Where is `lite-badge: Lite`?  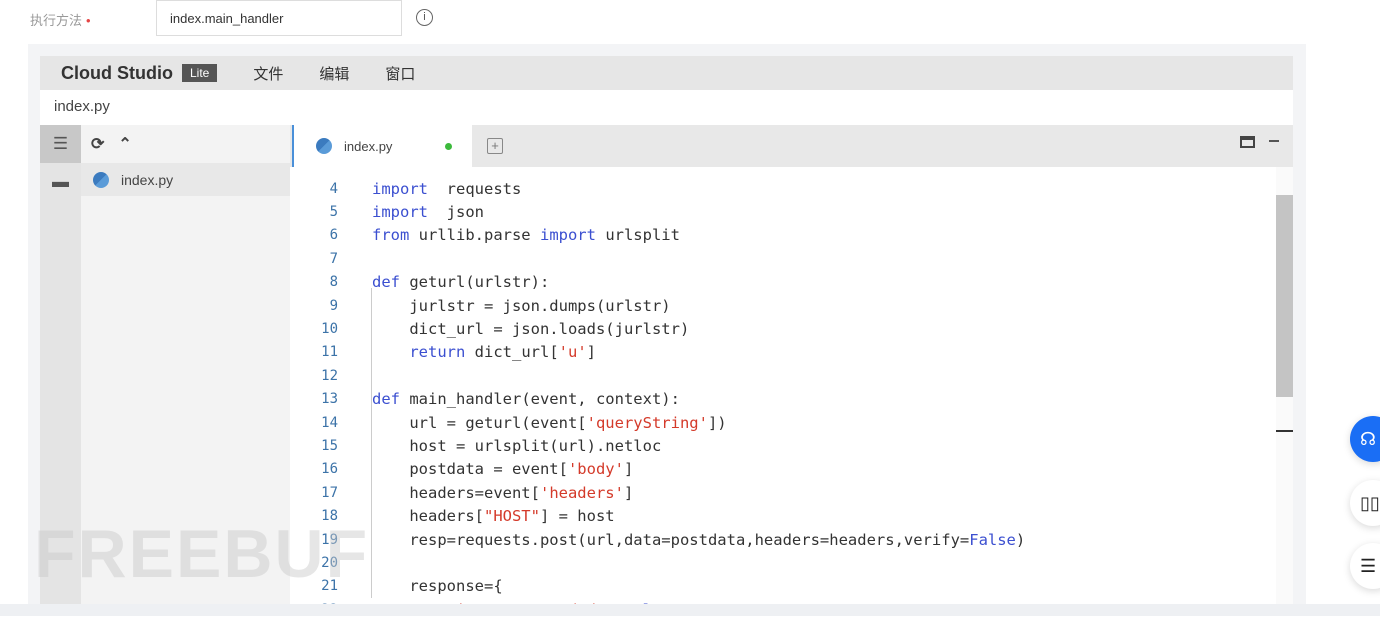 lite-badge: Lite is located at coordinates (199, 73).